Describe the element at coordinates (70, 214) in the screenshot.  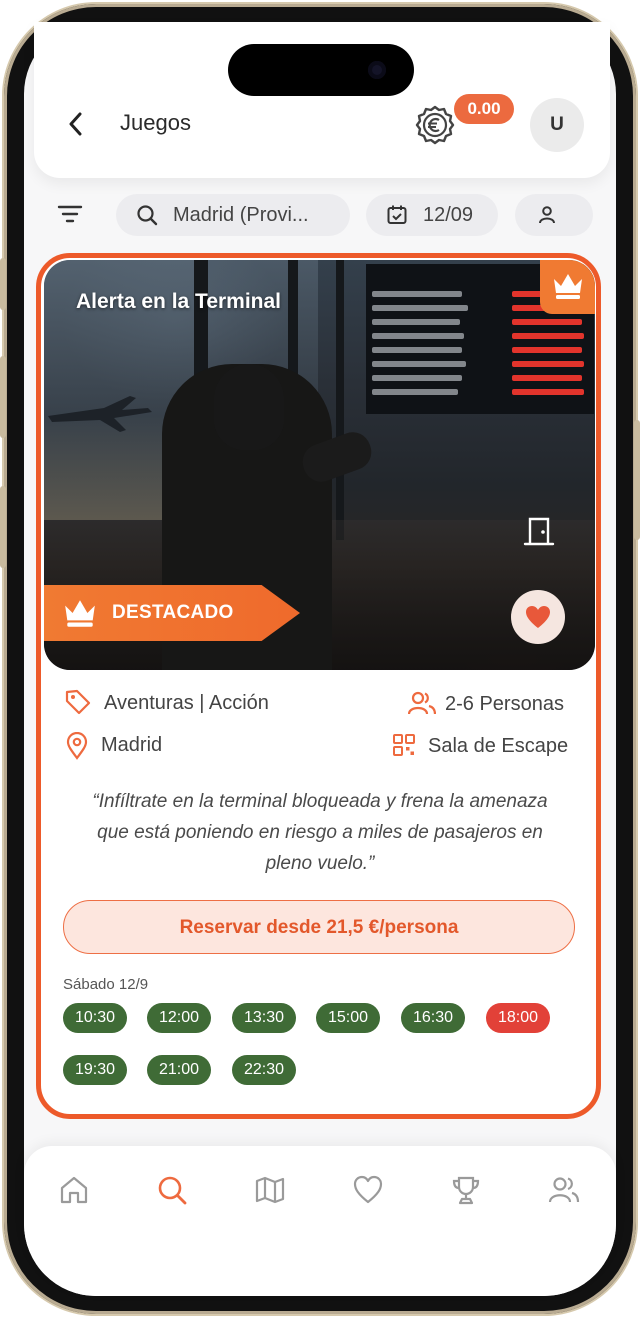
I see `filter-icon` at that location.